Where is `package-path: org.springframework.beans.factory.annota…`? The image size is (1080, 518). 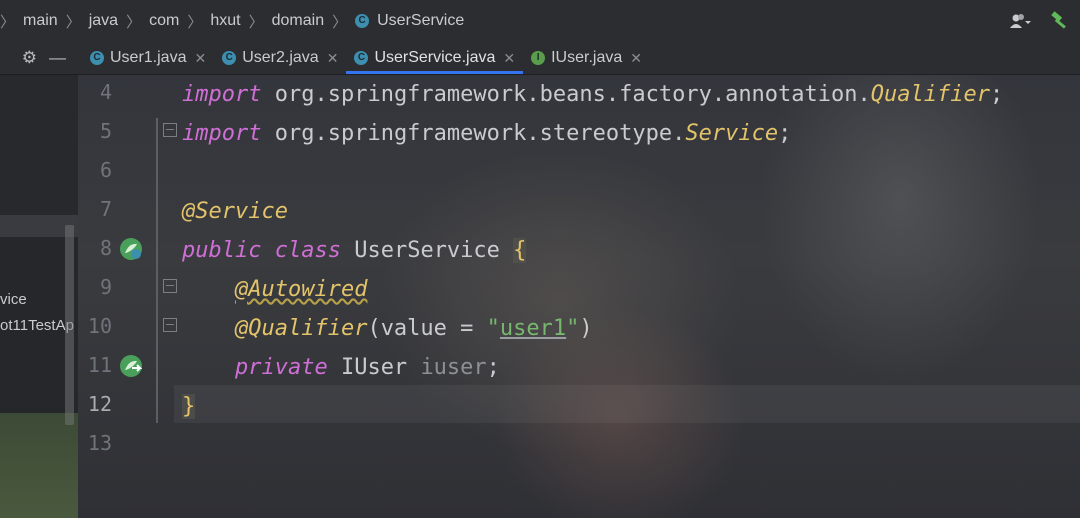 package-path: org.springframework.beans.factory.annota… is located at coordinates (572, 94).